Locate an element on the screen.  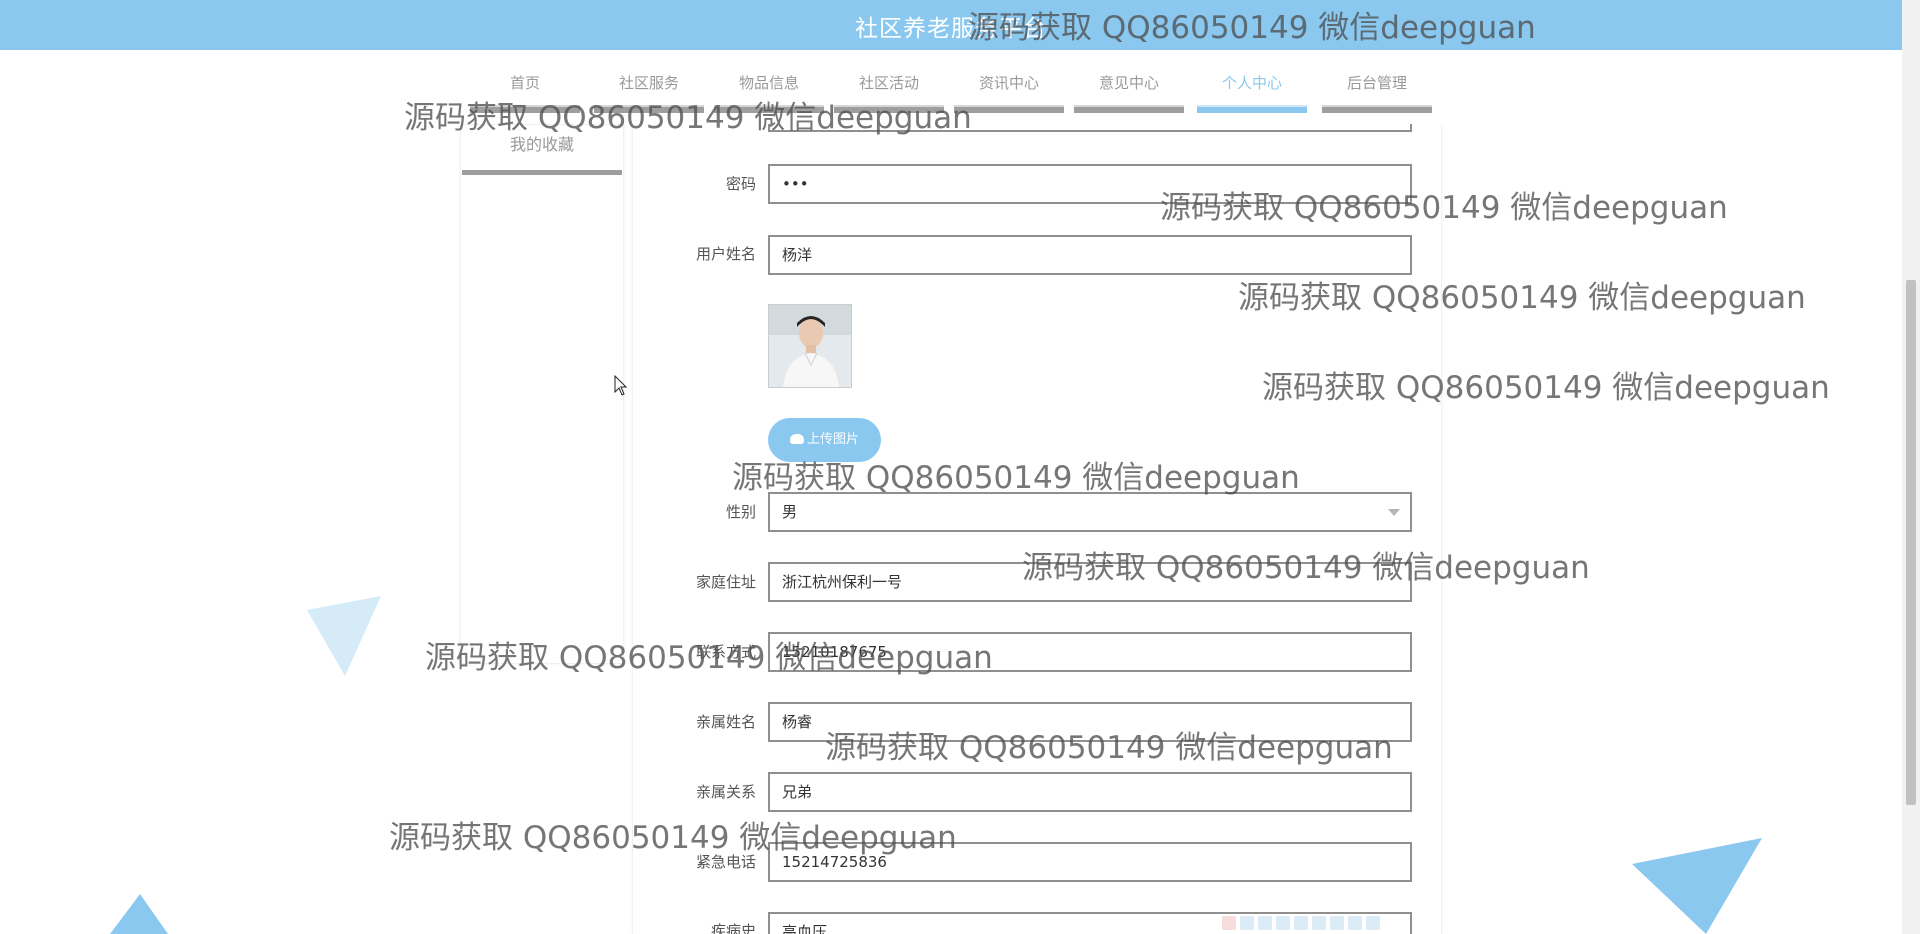
gender-select: 男 is located at coordinates (1090, 512).